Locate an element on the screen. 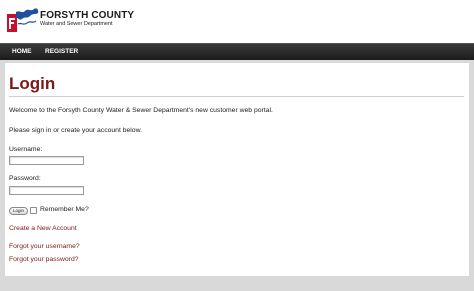 Image resolution: width=474 pixels, height=291 pixels. forgot-username-link: Forgot your username? is located at coordinates (44, 246).